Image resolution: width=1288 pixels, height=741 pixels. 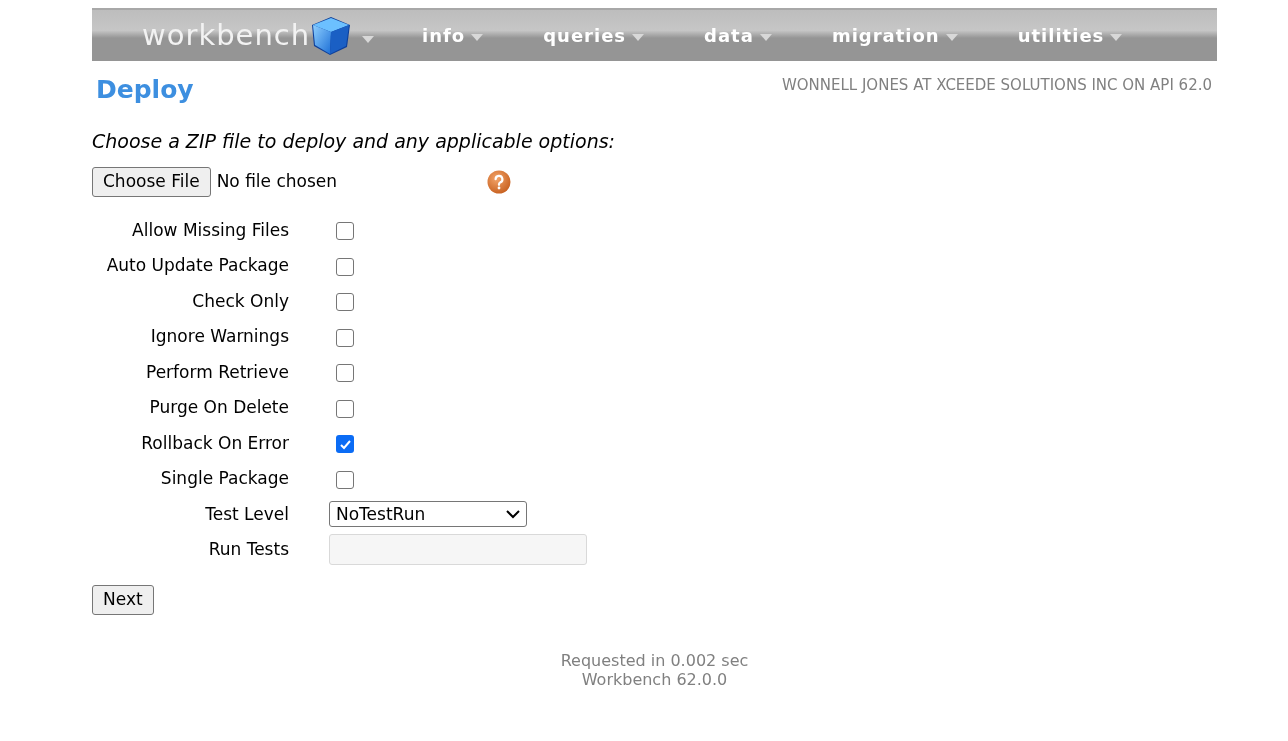 What do you see at coordinates (248, 549) in the screenshot?
I see `option-label: Run Tests` at bounding box center [248, 549].